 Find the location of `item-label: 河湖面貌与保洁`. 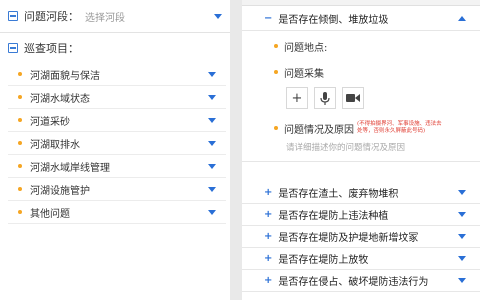

item-label: 河湖面貌与保洁 is located at coordinates (65, 76).